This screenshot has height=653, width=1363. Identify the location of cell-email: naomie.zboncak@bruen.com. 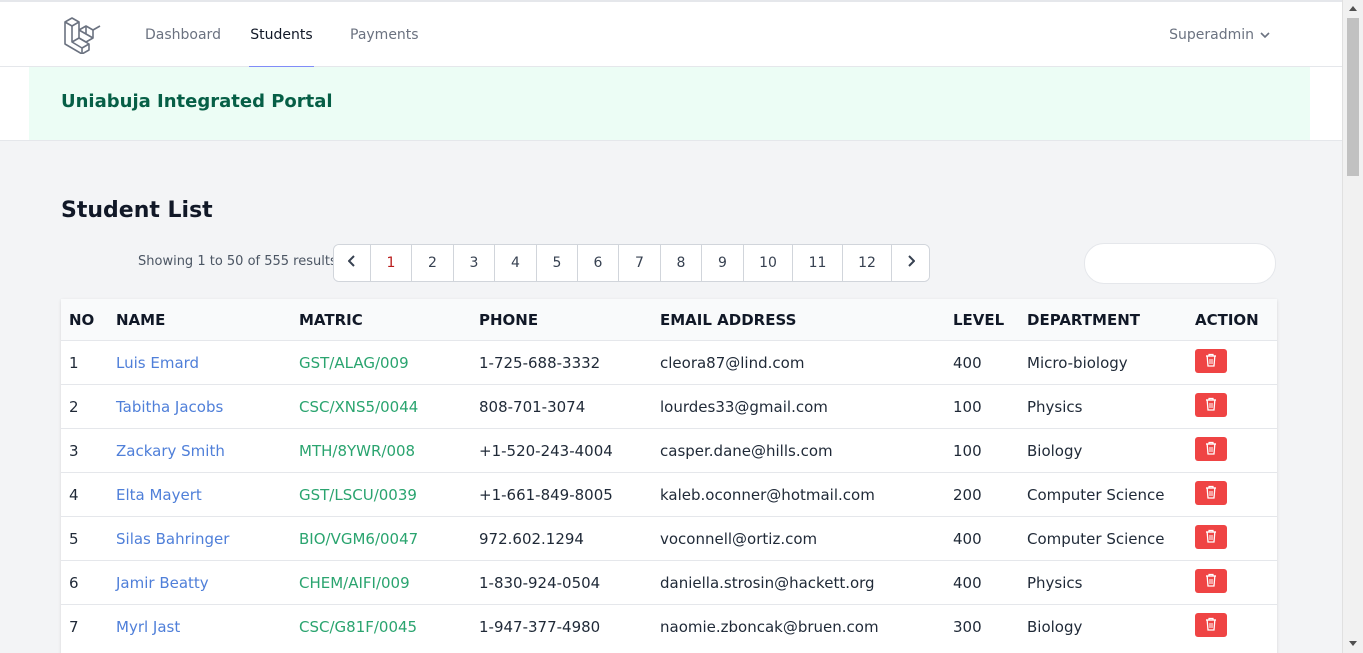
(769, 627).